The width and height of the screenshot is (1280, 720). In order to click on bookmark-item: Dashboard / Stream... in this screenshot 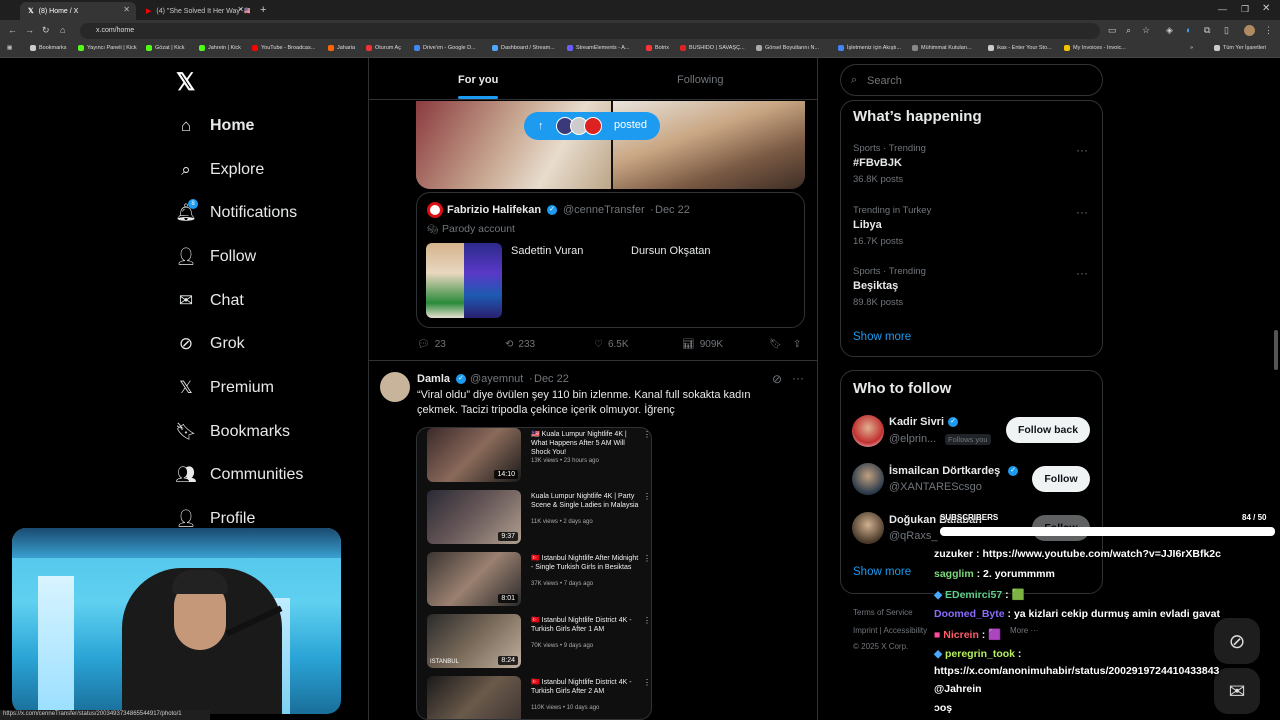, I will do `click(523, 48)`.